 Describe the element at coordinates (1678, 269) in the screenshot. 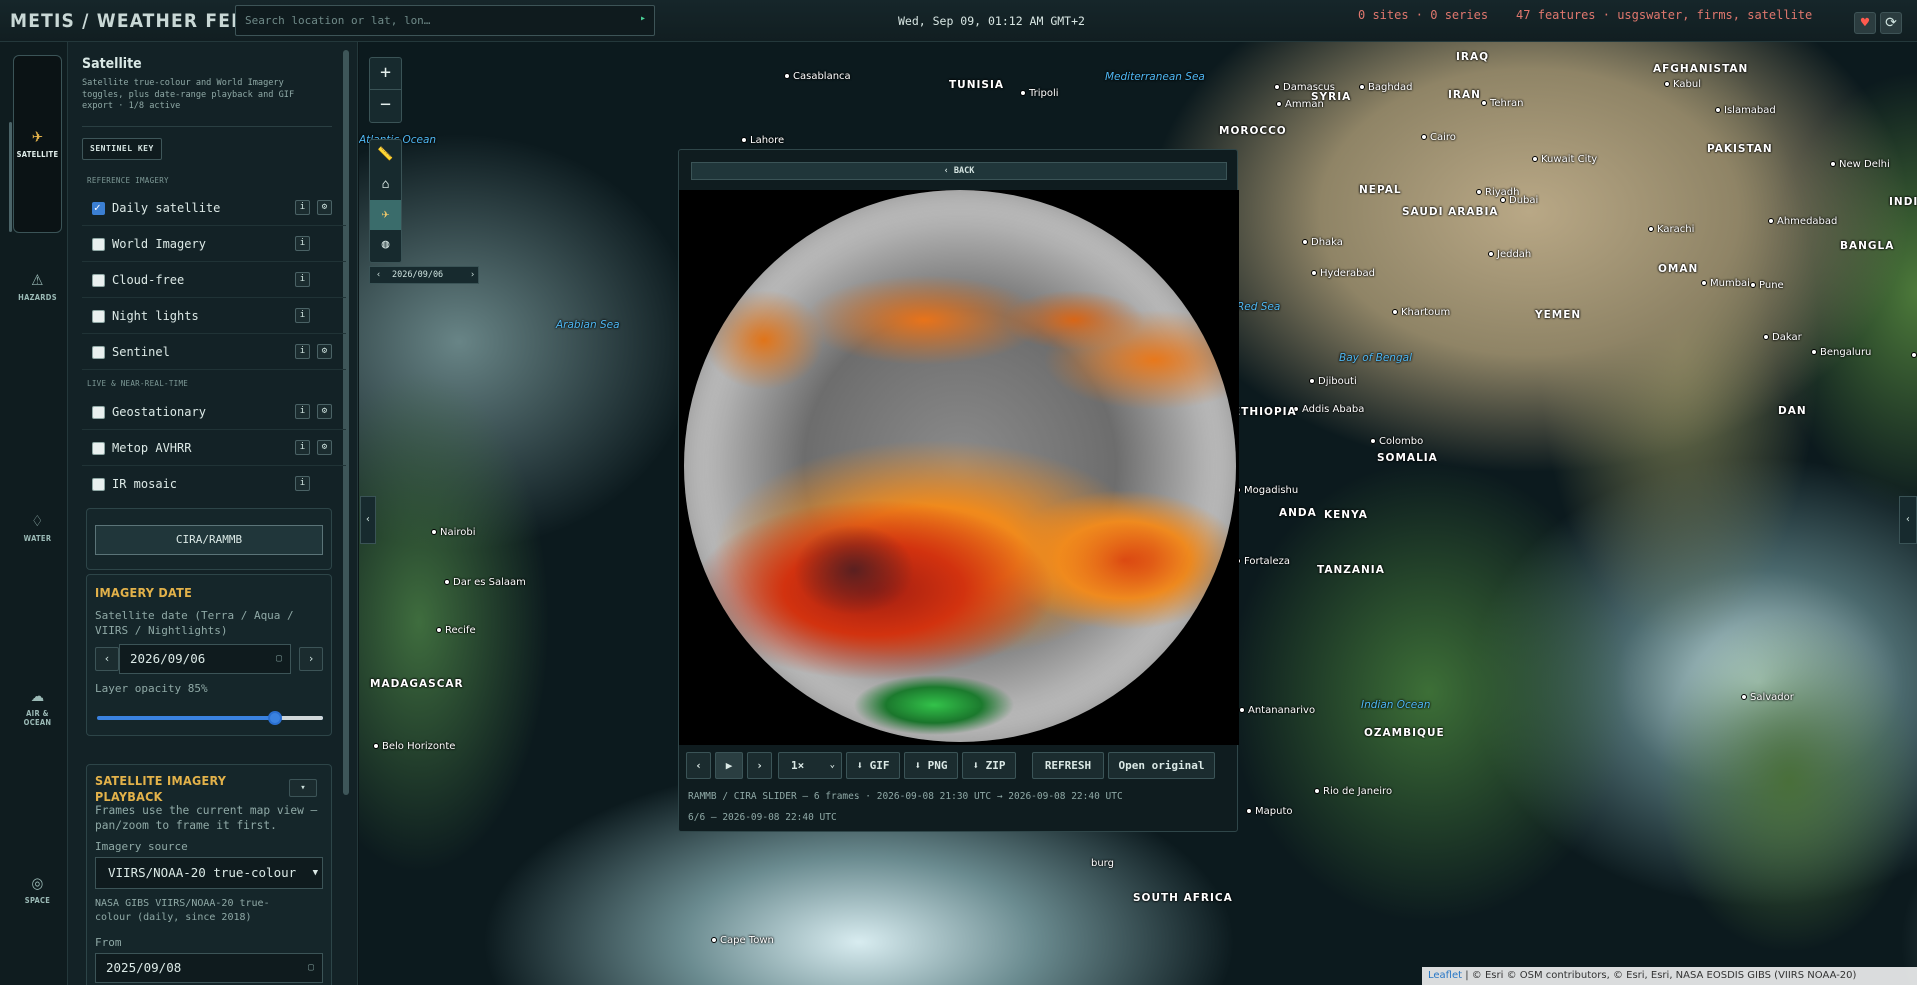

I see `map-label: OMAN` at that location.